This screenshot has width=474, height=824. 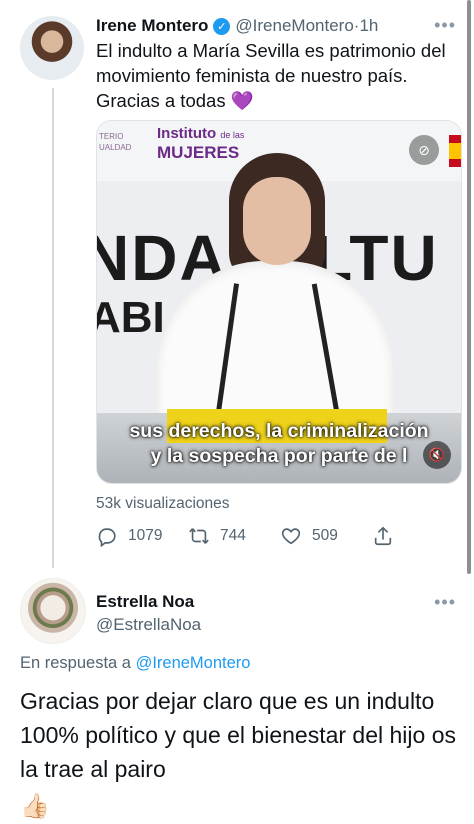 I want to click on tweet-time: 1h, so click(x=368, y=26).